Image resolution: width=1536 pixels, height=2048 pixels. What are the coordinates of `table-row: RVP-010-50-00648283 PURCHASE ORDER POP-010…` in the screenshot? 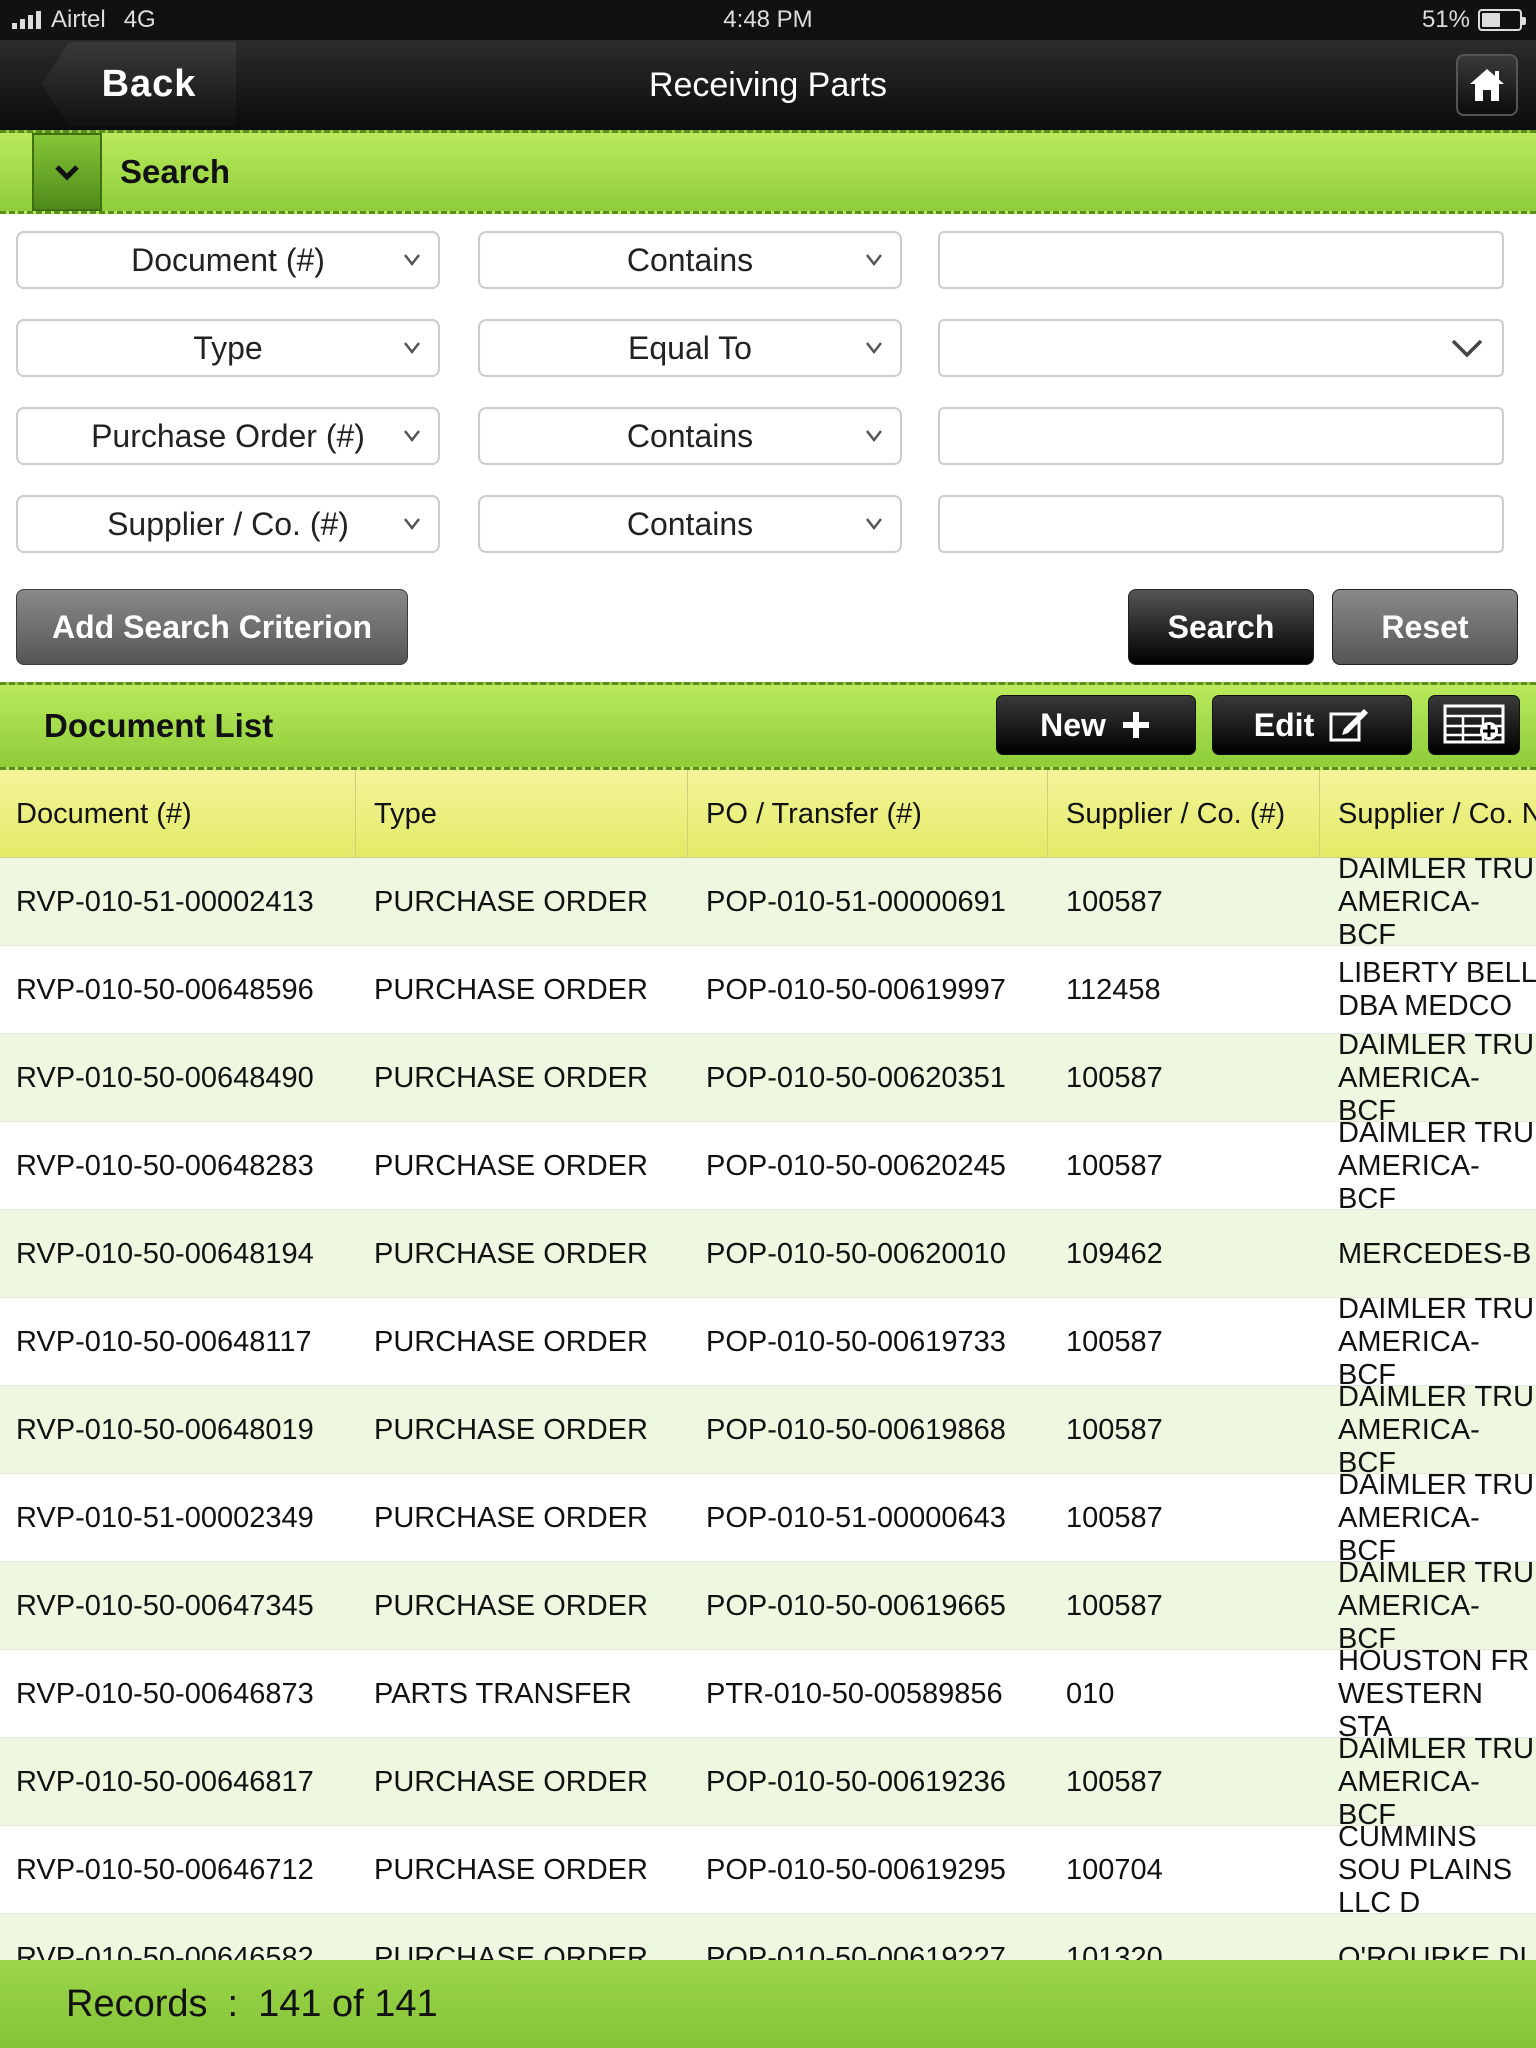 It's located at (768, 1166).